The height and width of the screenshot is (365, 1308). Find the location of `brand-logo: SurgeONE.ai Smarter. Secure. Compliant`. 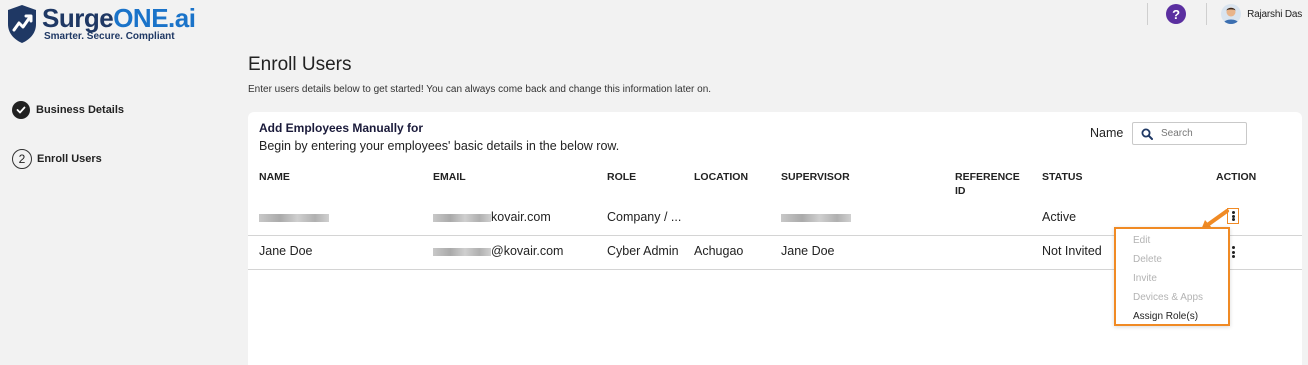

brand-logo: SurgeONE.ai Smarter. Secure. Compliant is located at coordinates (101, 23).